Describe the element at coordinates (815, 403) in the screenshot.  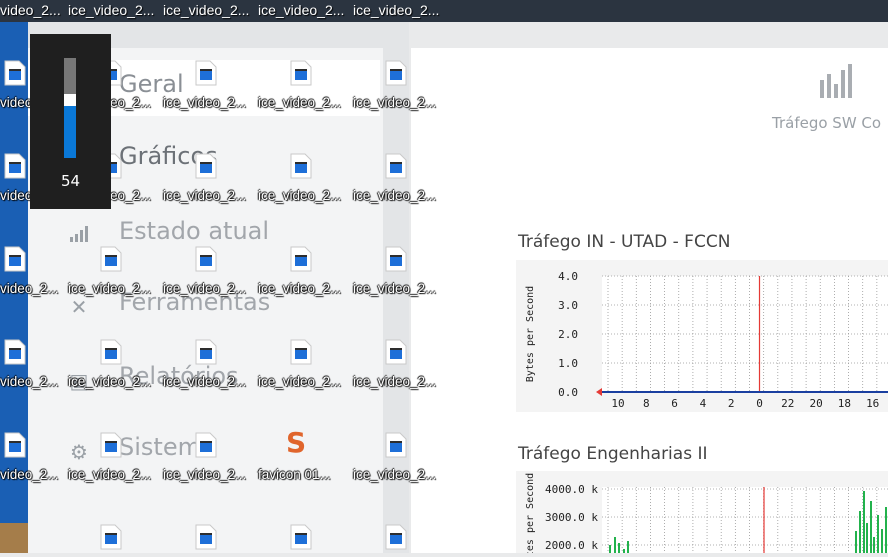
I see `x-tick-label: 20` at that location.